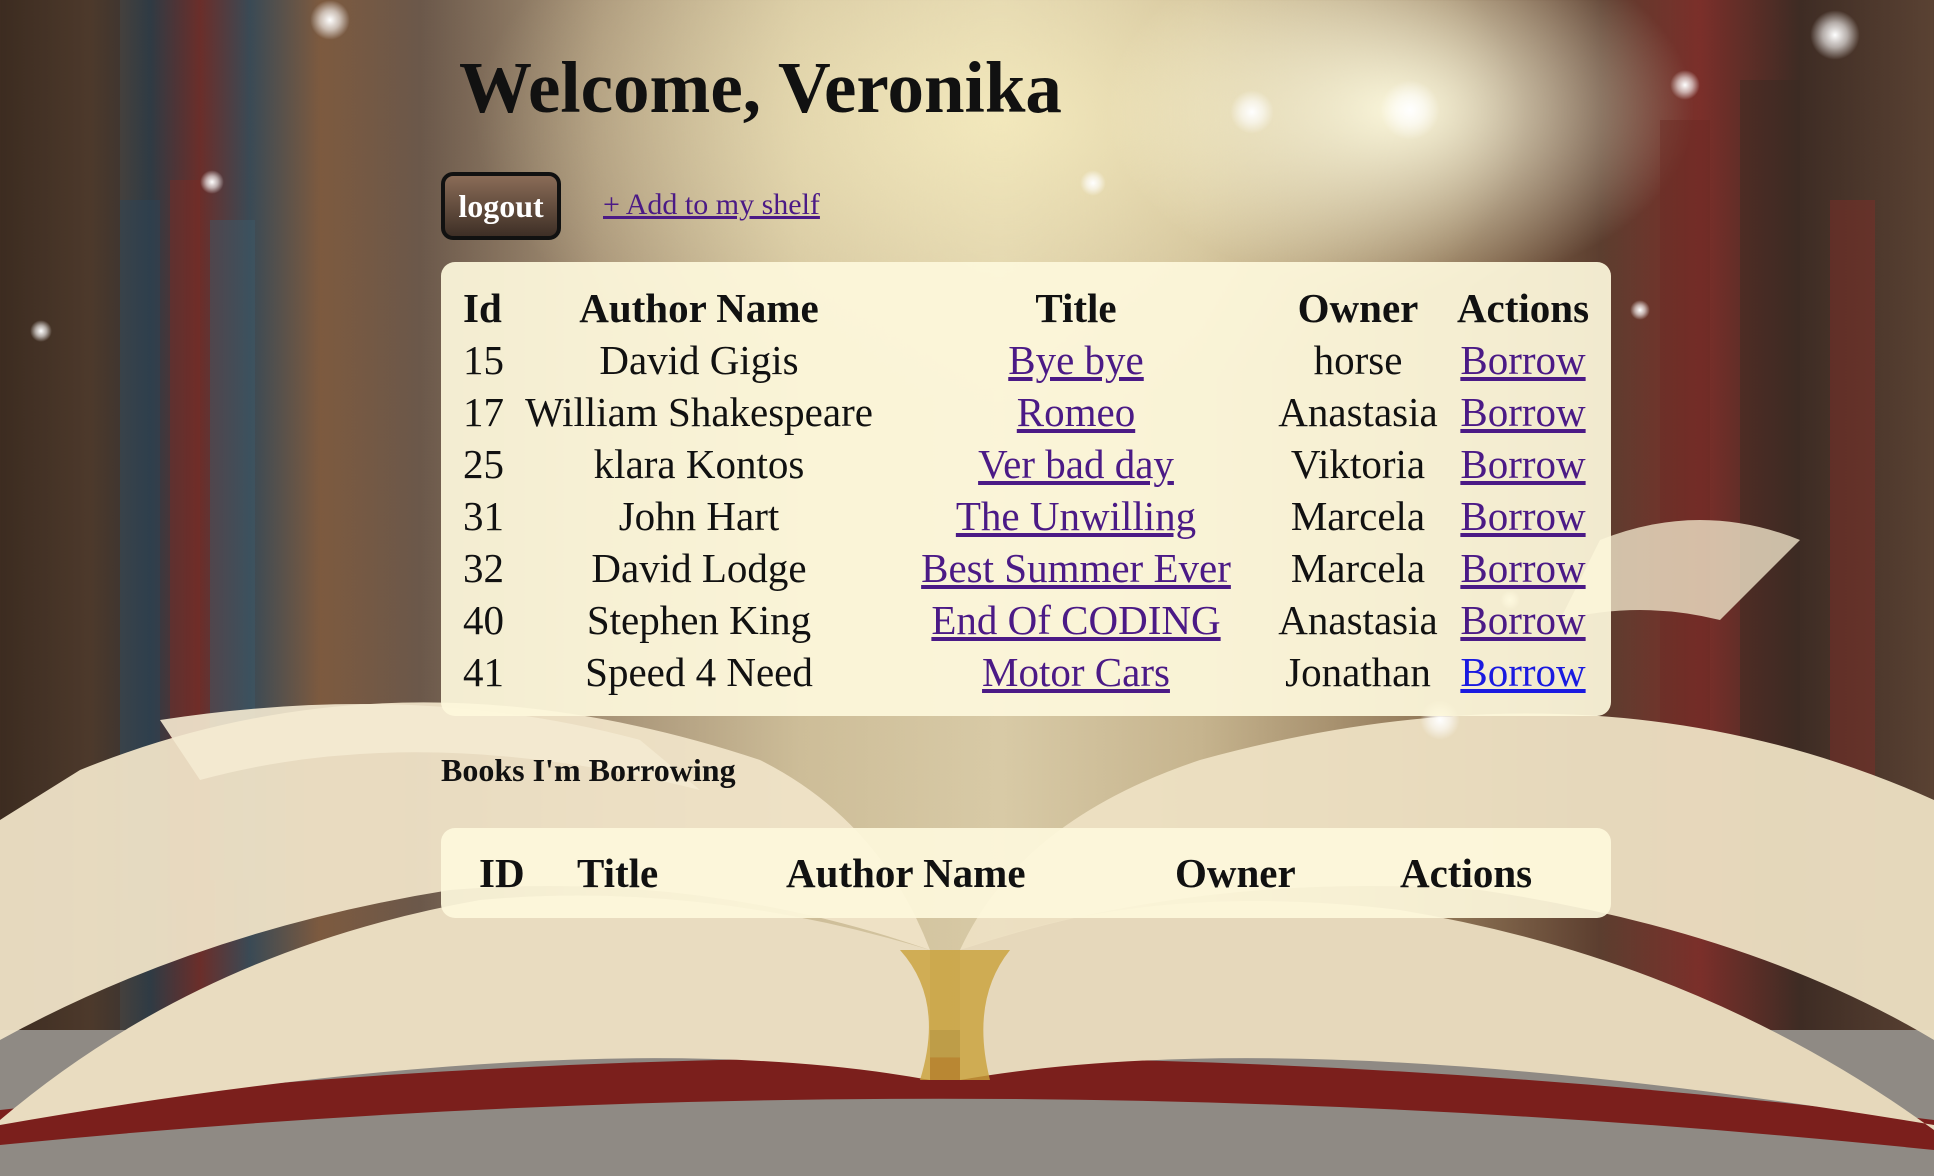 This screenshot has width=1934, height=1176. What do you see at coordinates (483, 620) in the screenshot?
I see `book-id: 40` at bounding box center [483, 620].